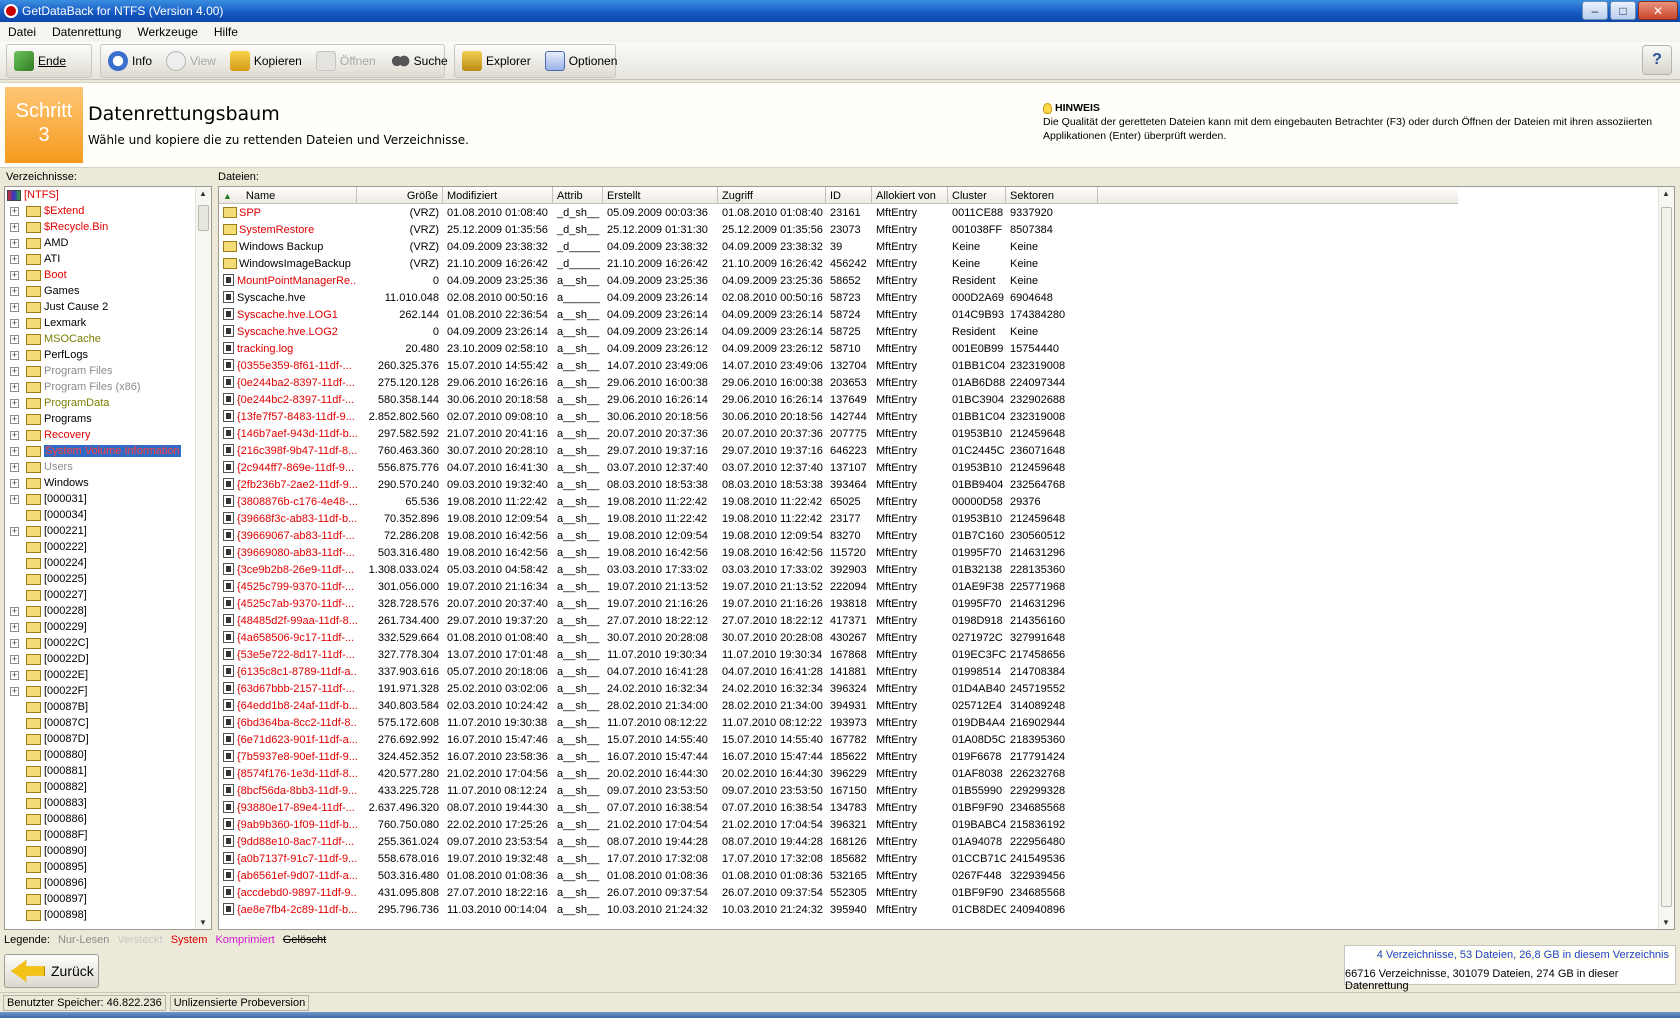  Describe the element at coordinates (103, 787) in the screenshot. I see `tree-item: [000882]` at that location.